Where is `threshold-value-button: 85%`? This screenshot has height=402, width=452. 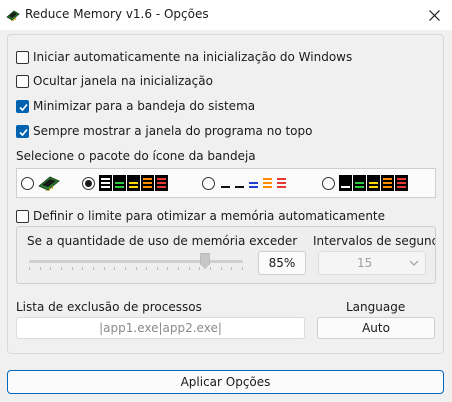
threshold-value-button: 85% is located at coordinates (282, 263).